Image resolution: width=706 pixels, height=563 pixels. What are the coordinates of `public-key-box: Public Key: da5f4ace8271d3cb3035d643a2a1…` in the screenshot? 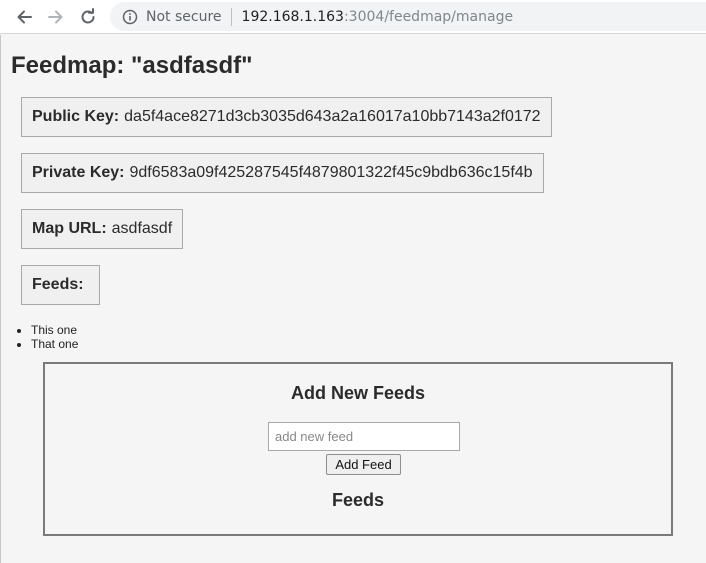 It's located at (286, 117).